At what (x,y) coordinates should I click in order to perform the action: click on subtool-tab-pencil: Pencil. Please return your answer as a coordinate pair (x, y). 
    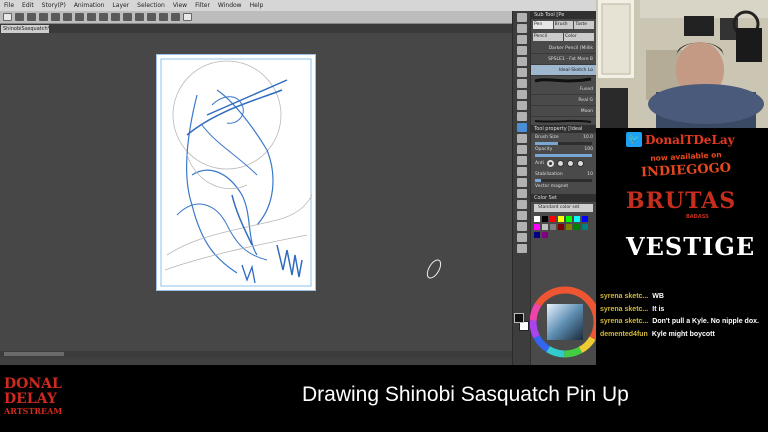
    Looking at the image, I should click on (548, 37).